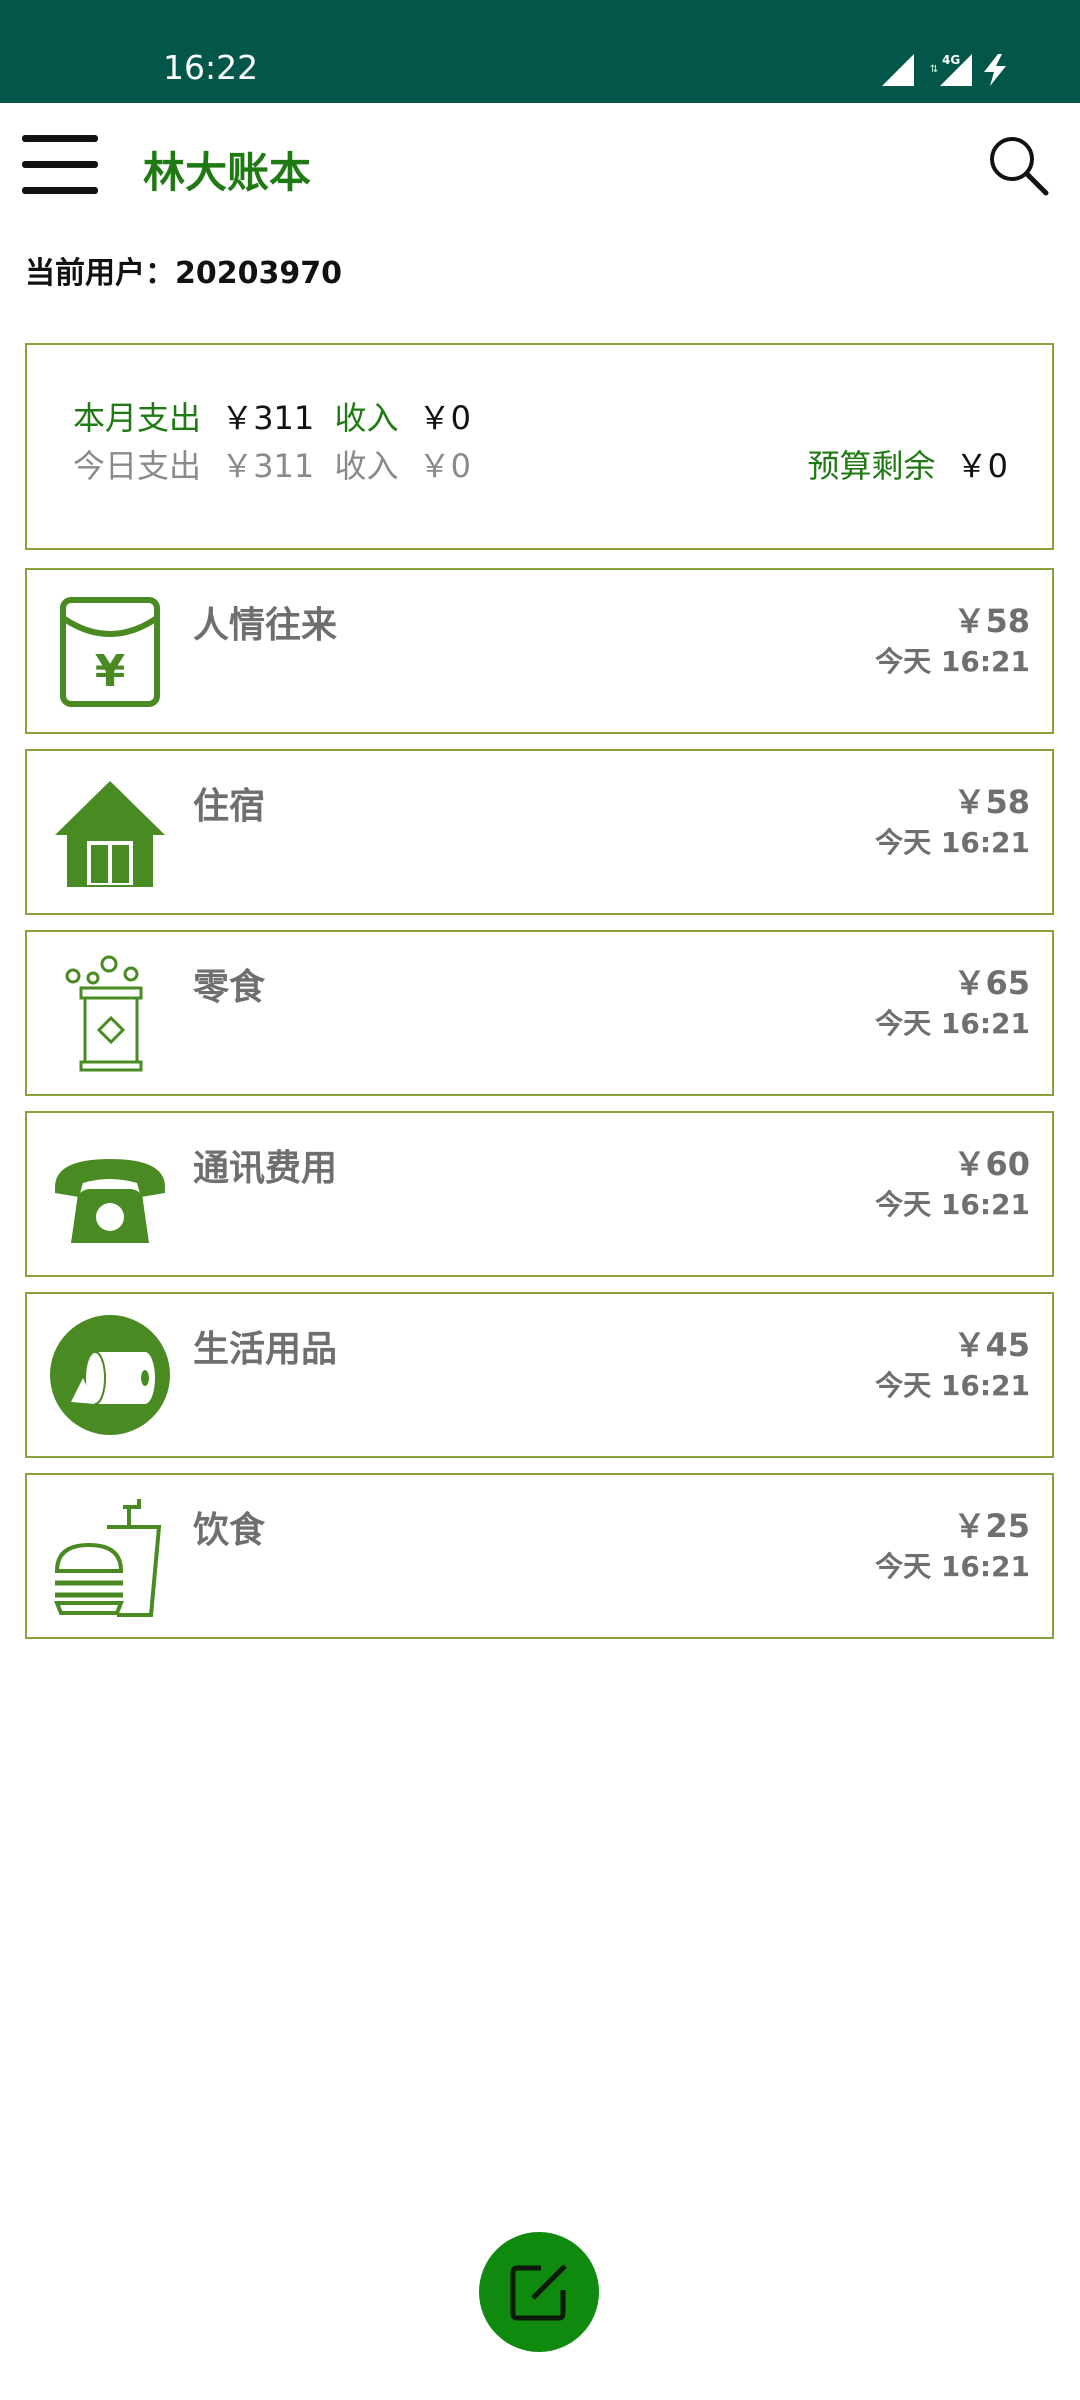  I want to click on record-item: ¥ 人情往来 ￥58 今天 16:21, so click(539, 651).